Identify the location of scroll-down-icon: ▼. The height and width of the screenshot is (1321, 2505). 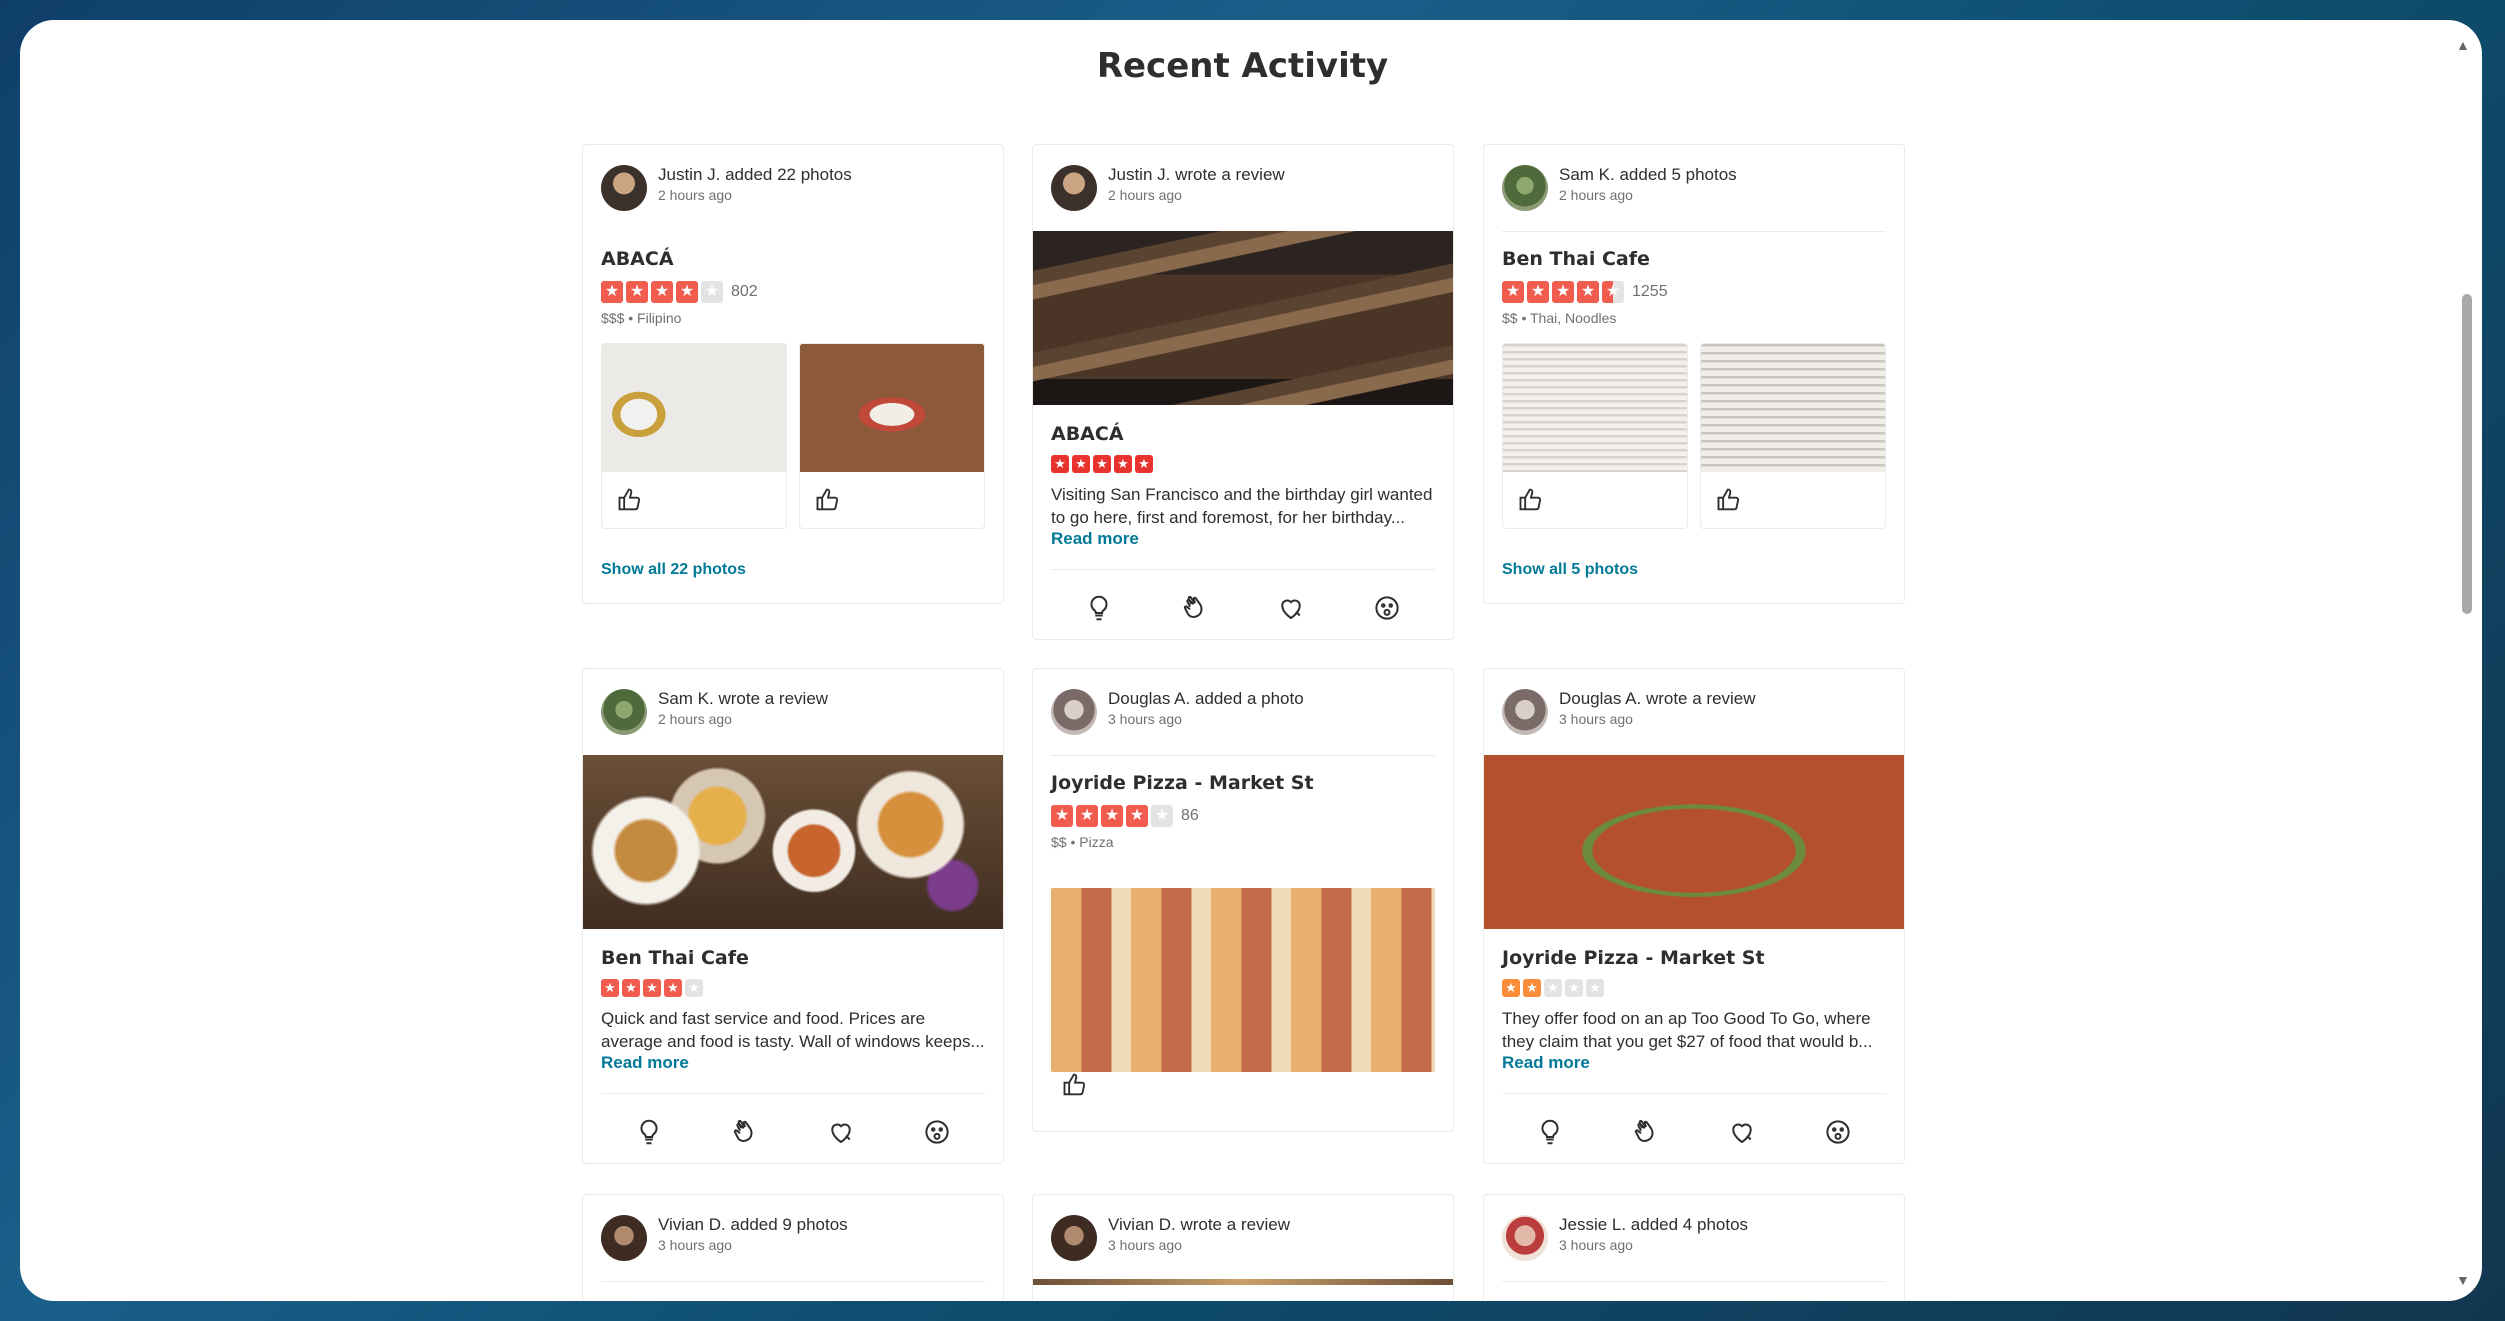
(2463, 1280).